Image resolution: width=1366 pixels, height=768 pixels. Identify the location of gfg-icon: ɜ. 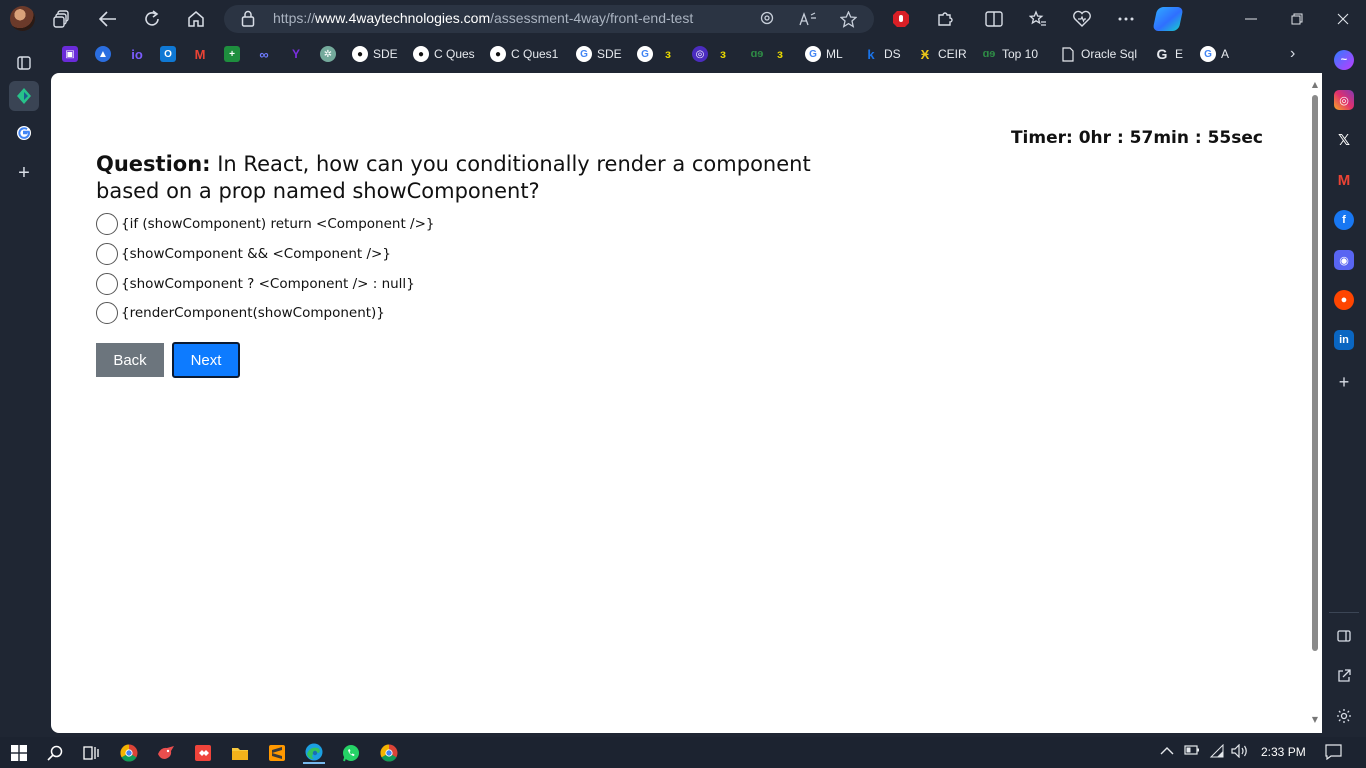
(780, 54).